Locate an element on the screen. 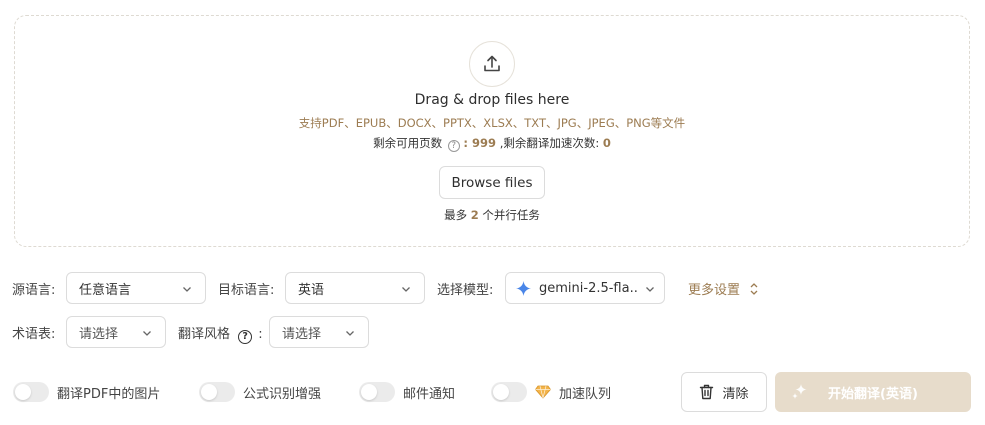  diamond-icon is located at coordinates (543, 392).